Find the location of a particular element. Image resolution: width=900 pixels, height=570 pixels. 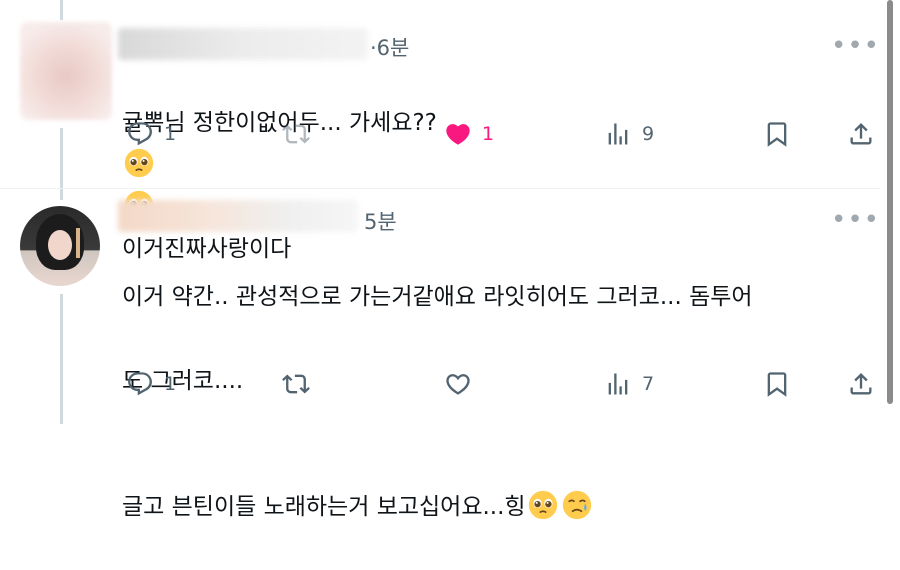

like-button is located at coordinates (463, 384).